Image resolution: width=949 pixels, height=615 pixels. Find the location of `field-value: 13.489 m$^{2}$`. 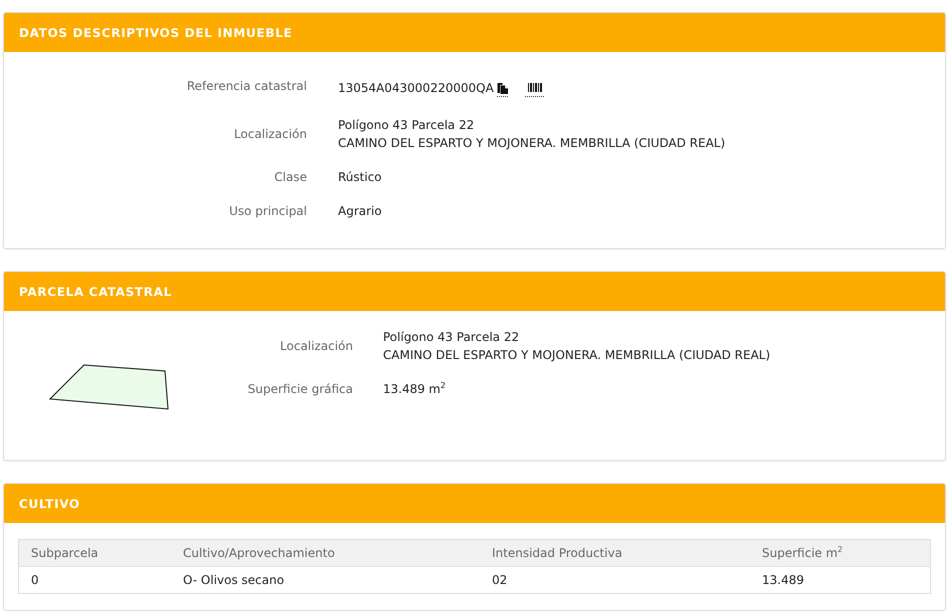

field-value: 13.489 m$^{2}$ is located at coordinates (415, 389).